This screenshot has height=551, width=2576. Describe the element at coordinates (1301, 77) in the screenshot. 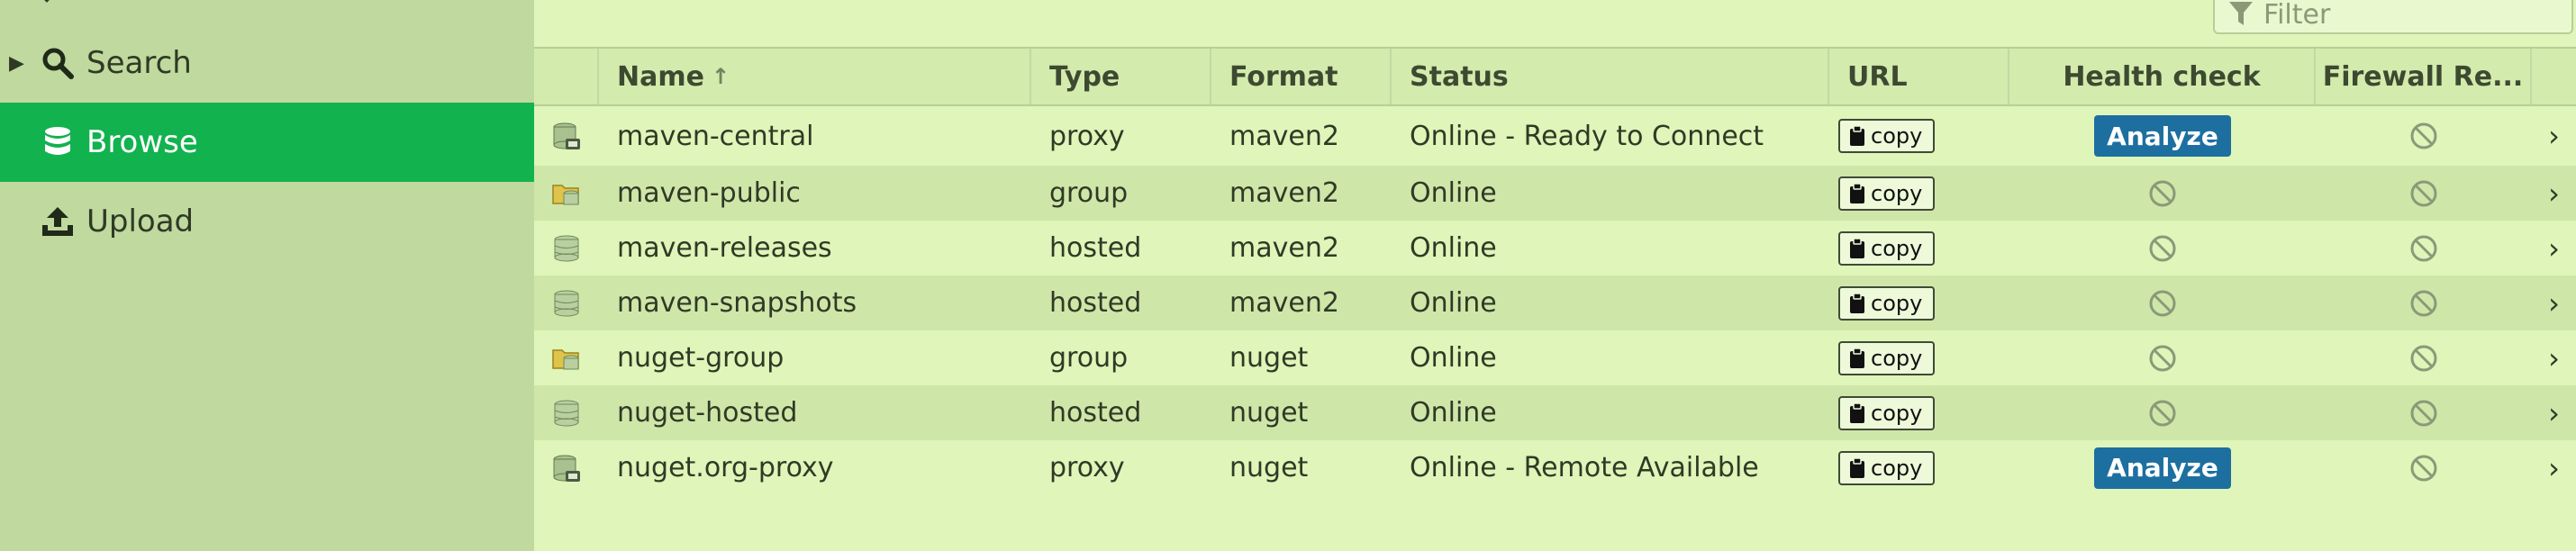

I see `header-format: Format` at that location.